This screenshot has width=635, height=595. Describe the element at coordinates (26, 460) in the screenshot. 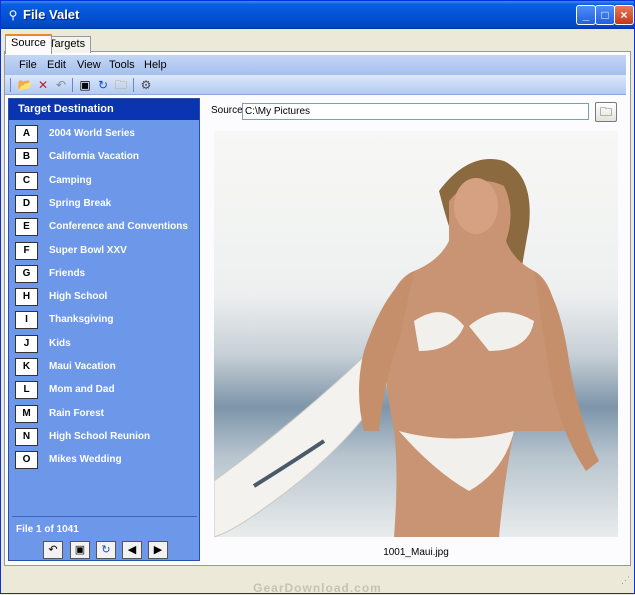

I see `target-hotkey: O` at that location.